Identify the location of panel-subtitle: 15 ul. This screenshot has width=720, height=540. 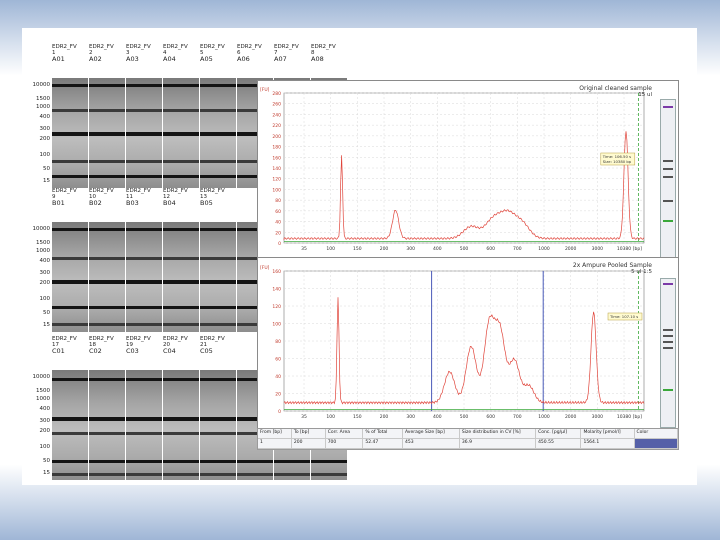
(645, 95).